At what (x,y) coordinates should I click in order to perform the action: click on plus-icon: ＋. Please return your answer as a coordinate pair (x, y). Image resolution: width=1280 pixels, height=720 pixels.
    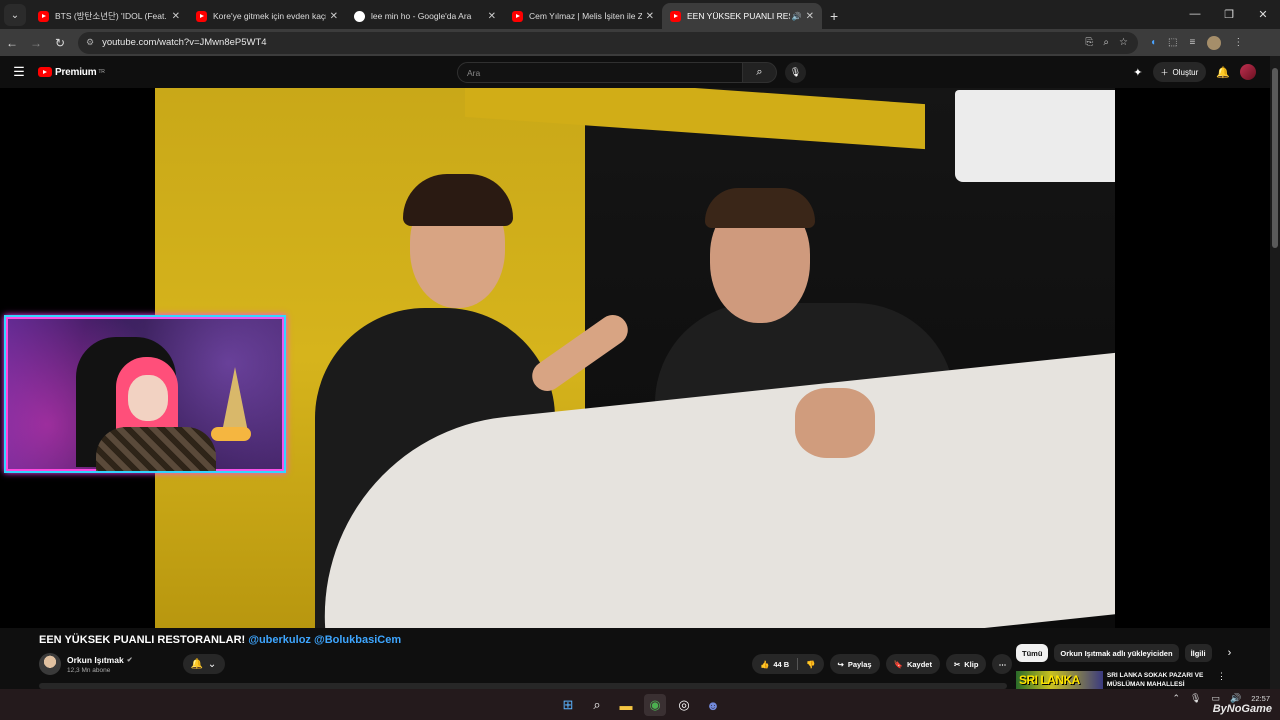
    Looking at the image, I should click on (1164, 72).